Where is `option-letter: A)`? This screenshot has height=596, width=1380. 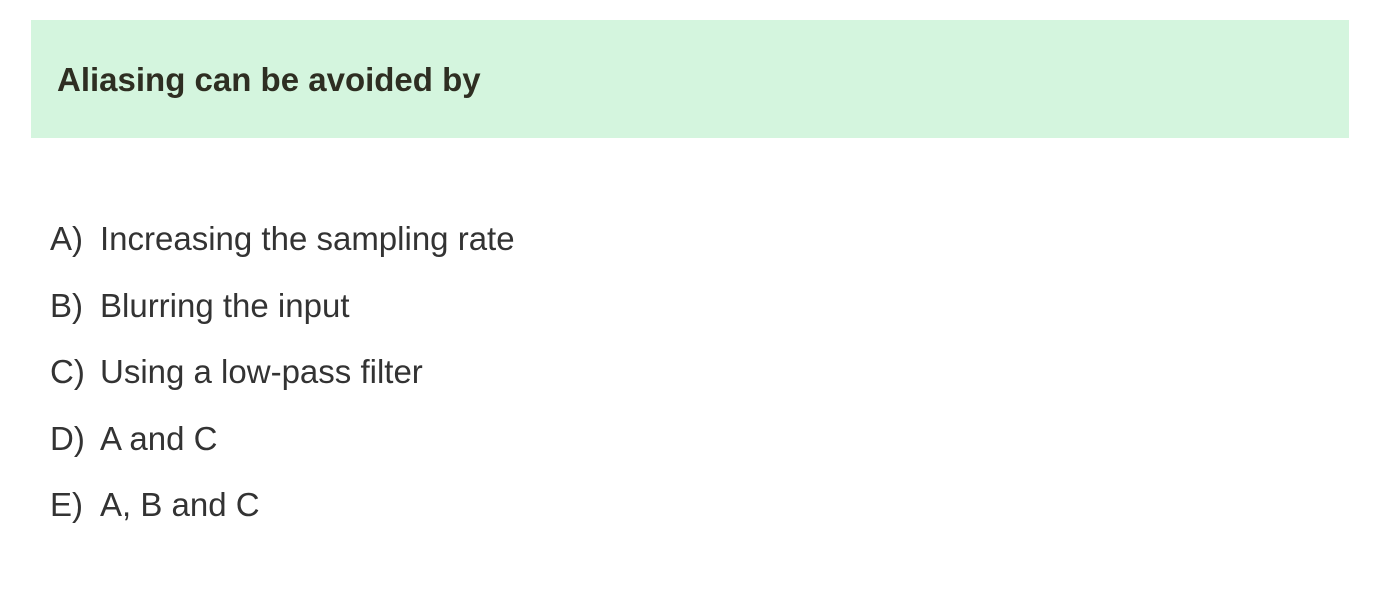
option-letter: A) is located at coordinates (66, 238).